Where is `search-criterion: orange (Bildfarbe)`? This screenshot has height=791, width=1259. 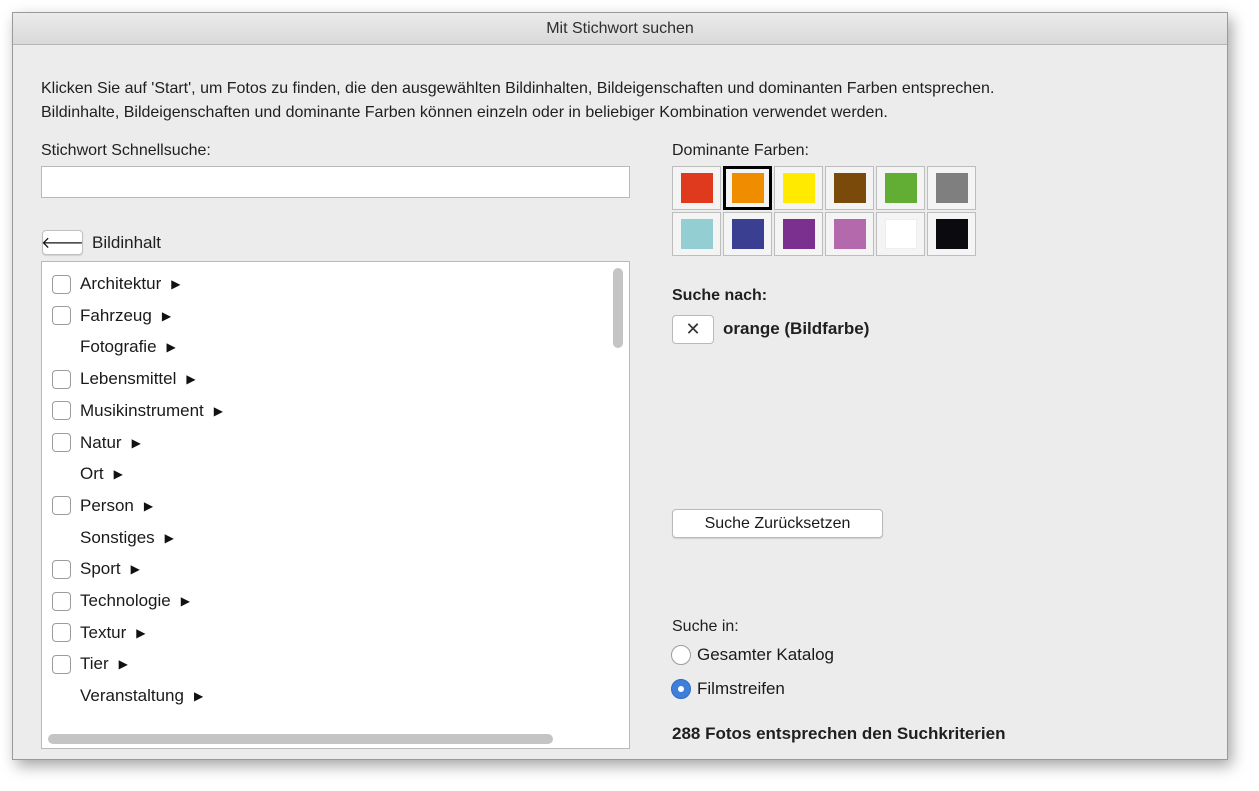
search-criterion: orange (Bildfarbe) is located at coordinates (796, 328).